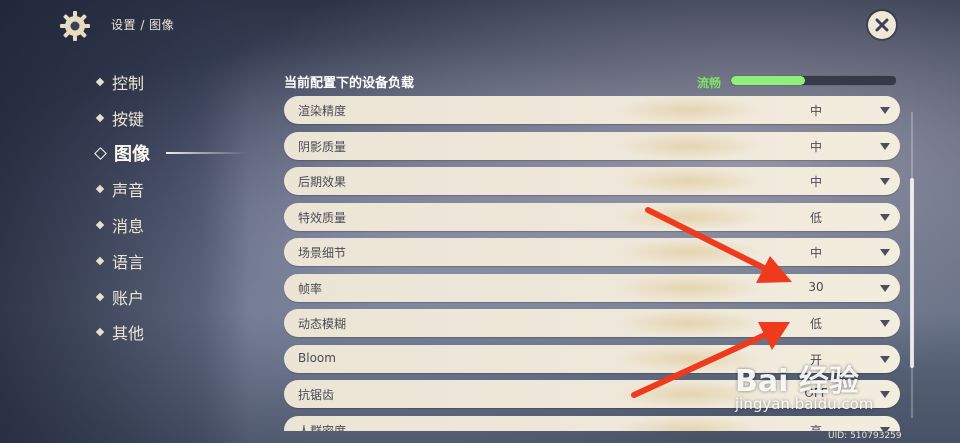 This screenshot has height=443, width=960. What do you see at coordinates (317, 357) in the screenshot?
I see `setting-label: Bloom` at bounding box center [317, 357].